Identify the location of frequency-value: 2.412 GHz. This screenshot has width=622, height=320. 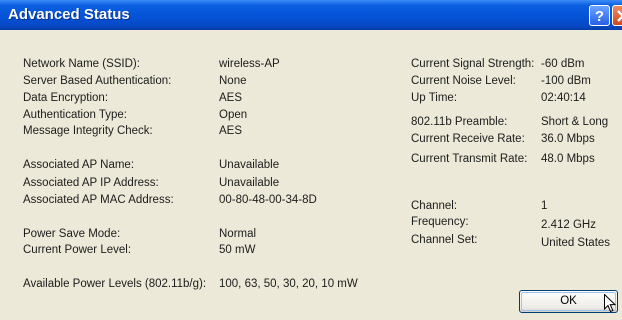
(568, 225).